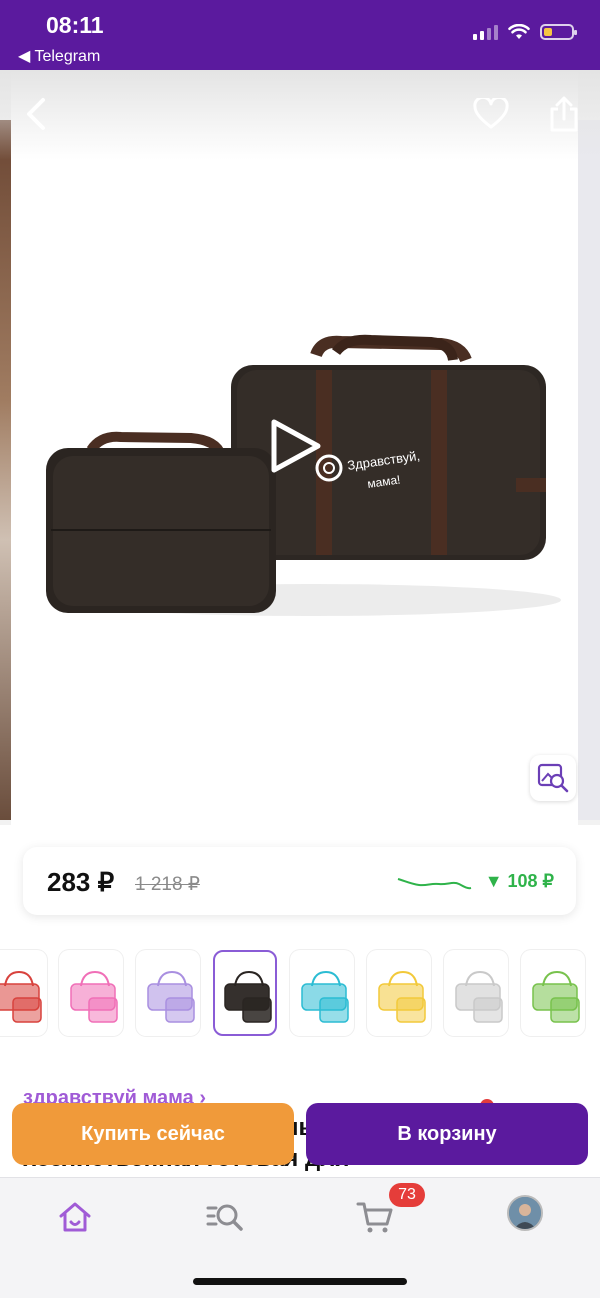 The height and width of the screenshot is (1298, 600). Describe the element at coordinates (519, 881) in the screenshot. I see `price-drop: ▼ 108 ₽` at that location.